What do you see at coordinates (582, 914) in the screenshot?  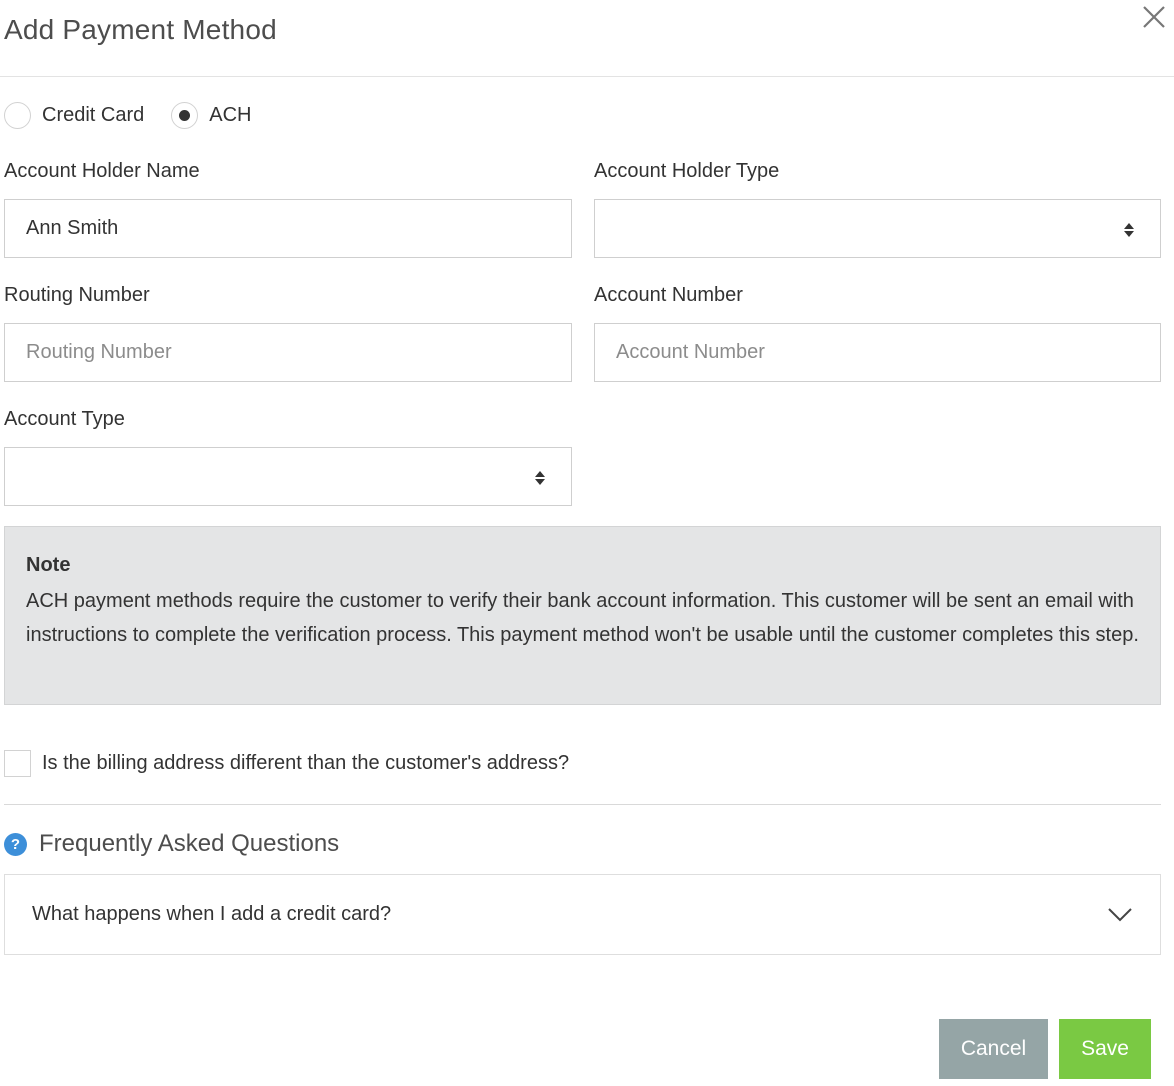 I see `faq-item: What happens when I add a credit card?` at bounding box center [582, 914].